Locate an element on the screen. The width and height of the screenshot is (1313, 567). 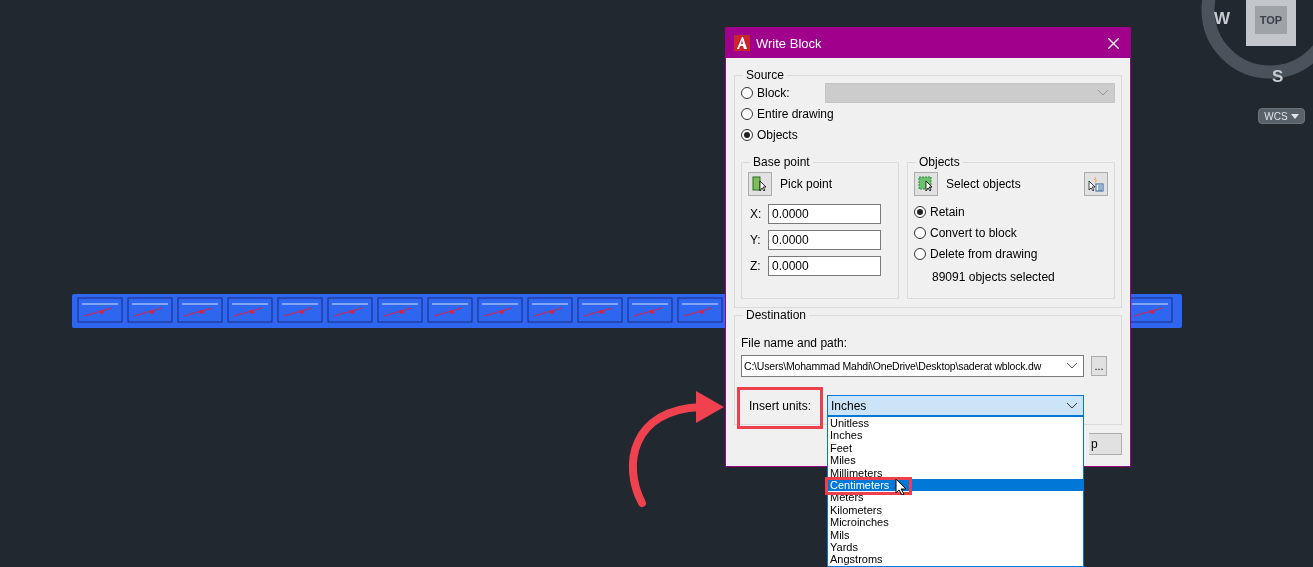
group-title: Source is located at coordinates (765, 75).